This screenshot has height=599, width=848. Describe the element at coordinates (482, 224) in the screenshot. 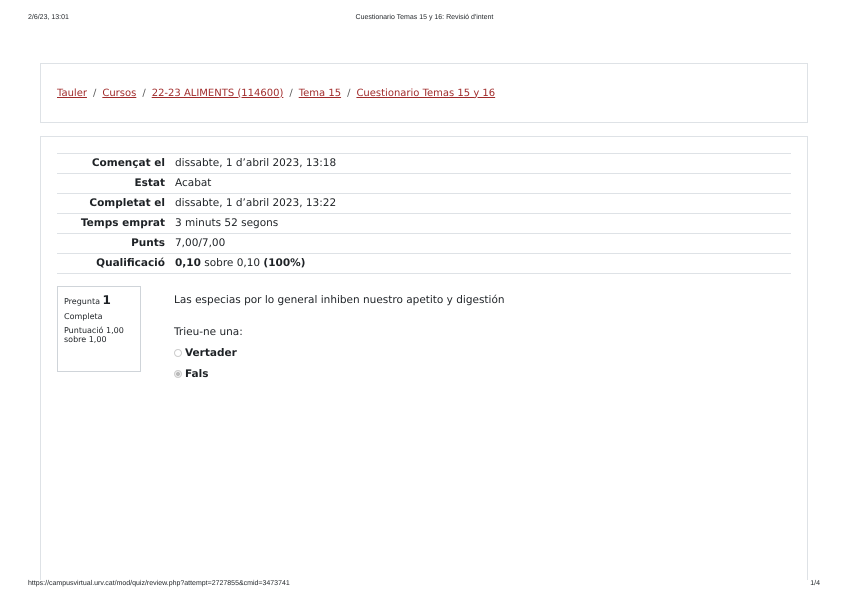

I see `summary-value: 3 minuts 52 segons` at that location.